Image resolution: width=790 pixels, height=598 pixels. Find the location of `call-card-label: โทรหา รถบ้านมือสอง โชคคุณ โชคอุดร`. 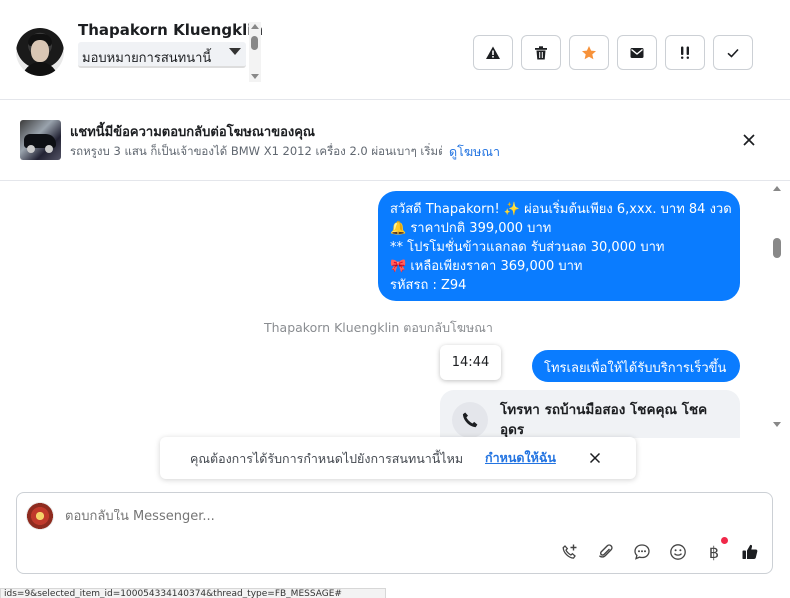

call-card-label: โทรหา รถบ้านมือสอง โชคคุณ โชคอุดร is located at coordinates (604, 420).